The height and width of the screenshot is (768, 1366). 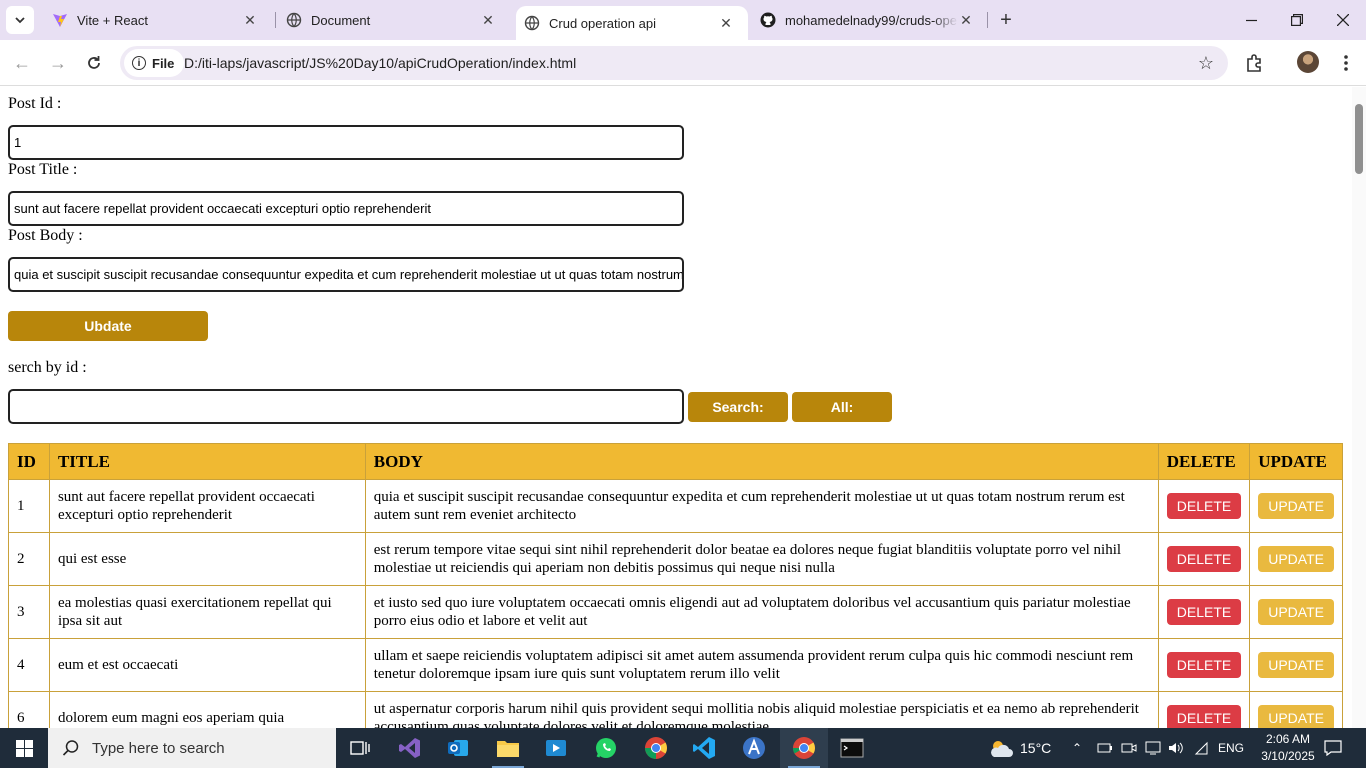 I want to click on reload-icon, so click(x=94, y=62).